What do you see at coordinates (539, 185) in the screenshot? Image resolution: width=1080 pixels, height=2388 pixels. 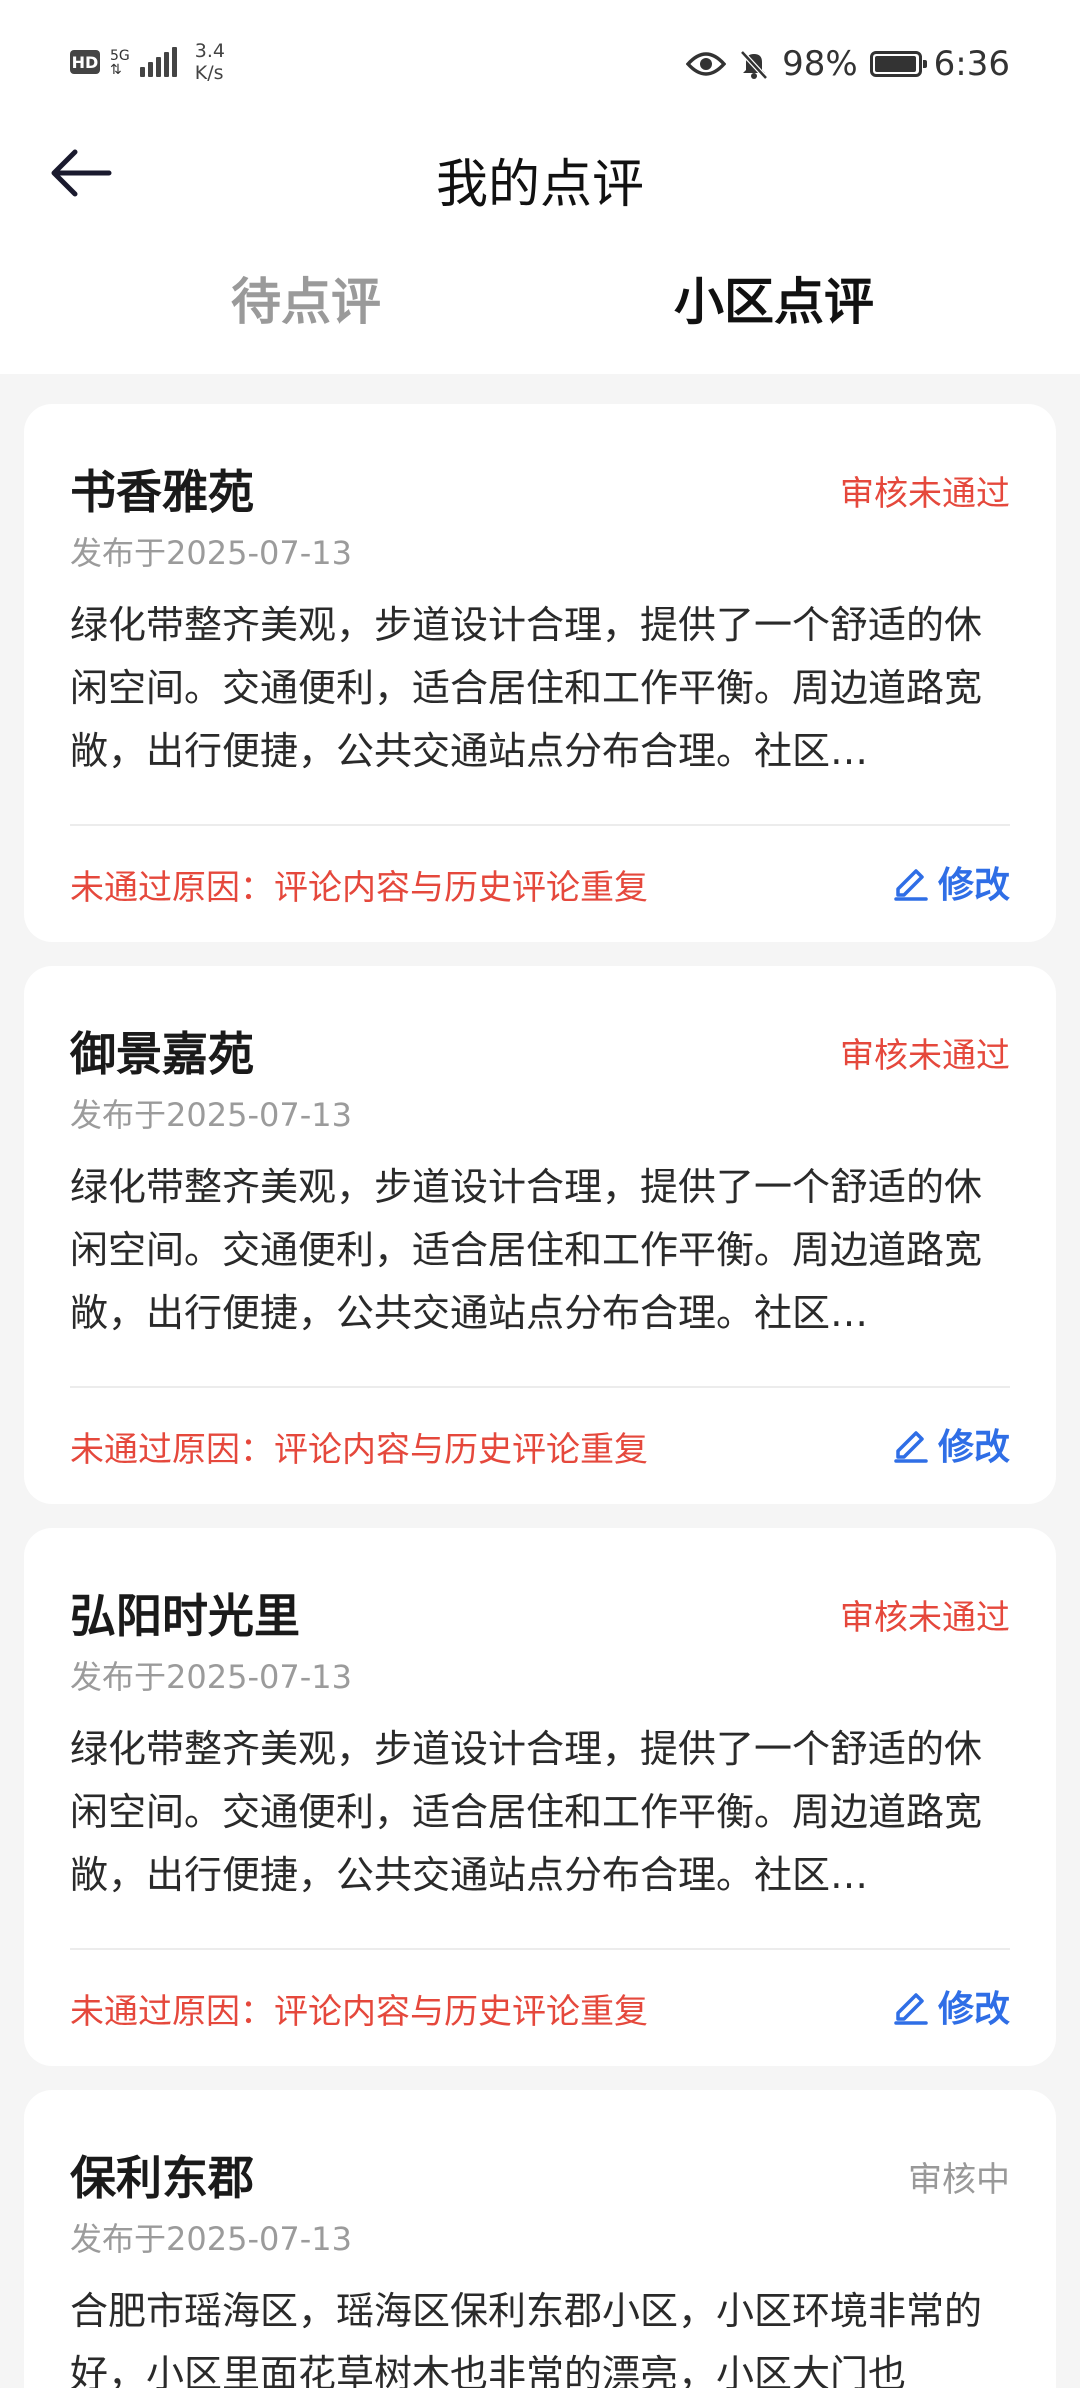 I see `page-title: 我的点评` at bounding box center [539, 185].